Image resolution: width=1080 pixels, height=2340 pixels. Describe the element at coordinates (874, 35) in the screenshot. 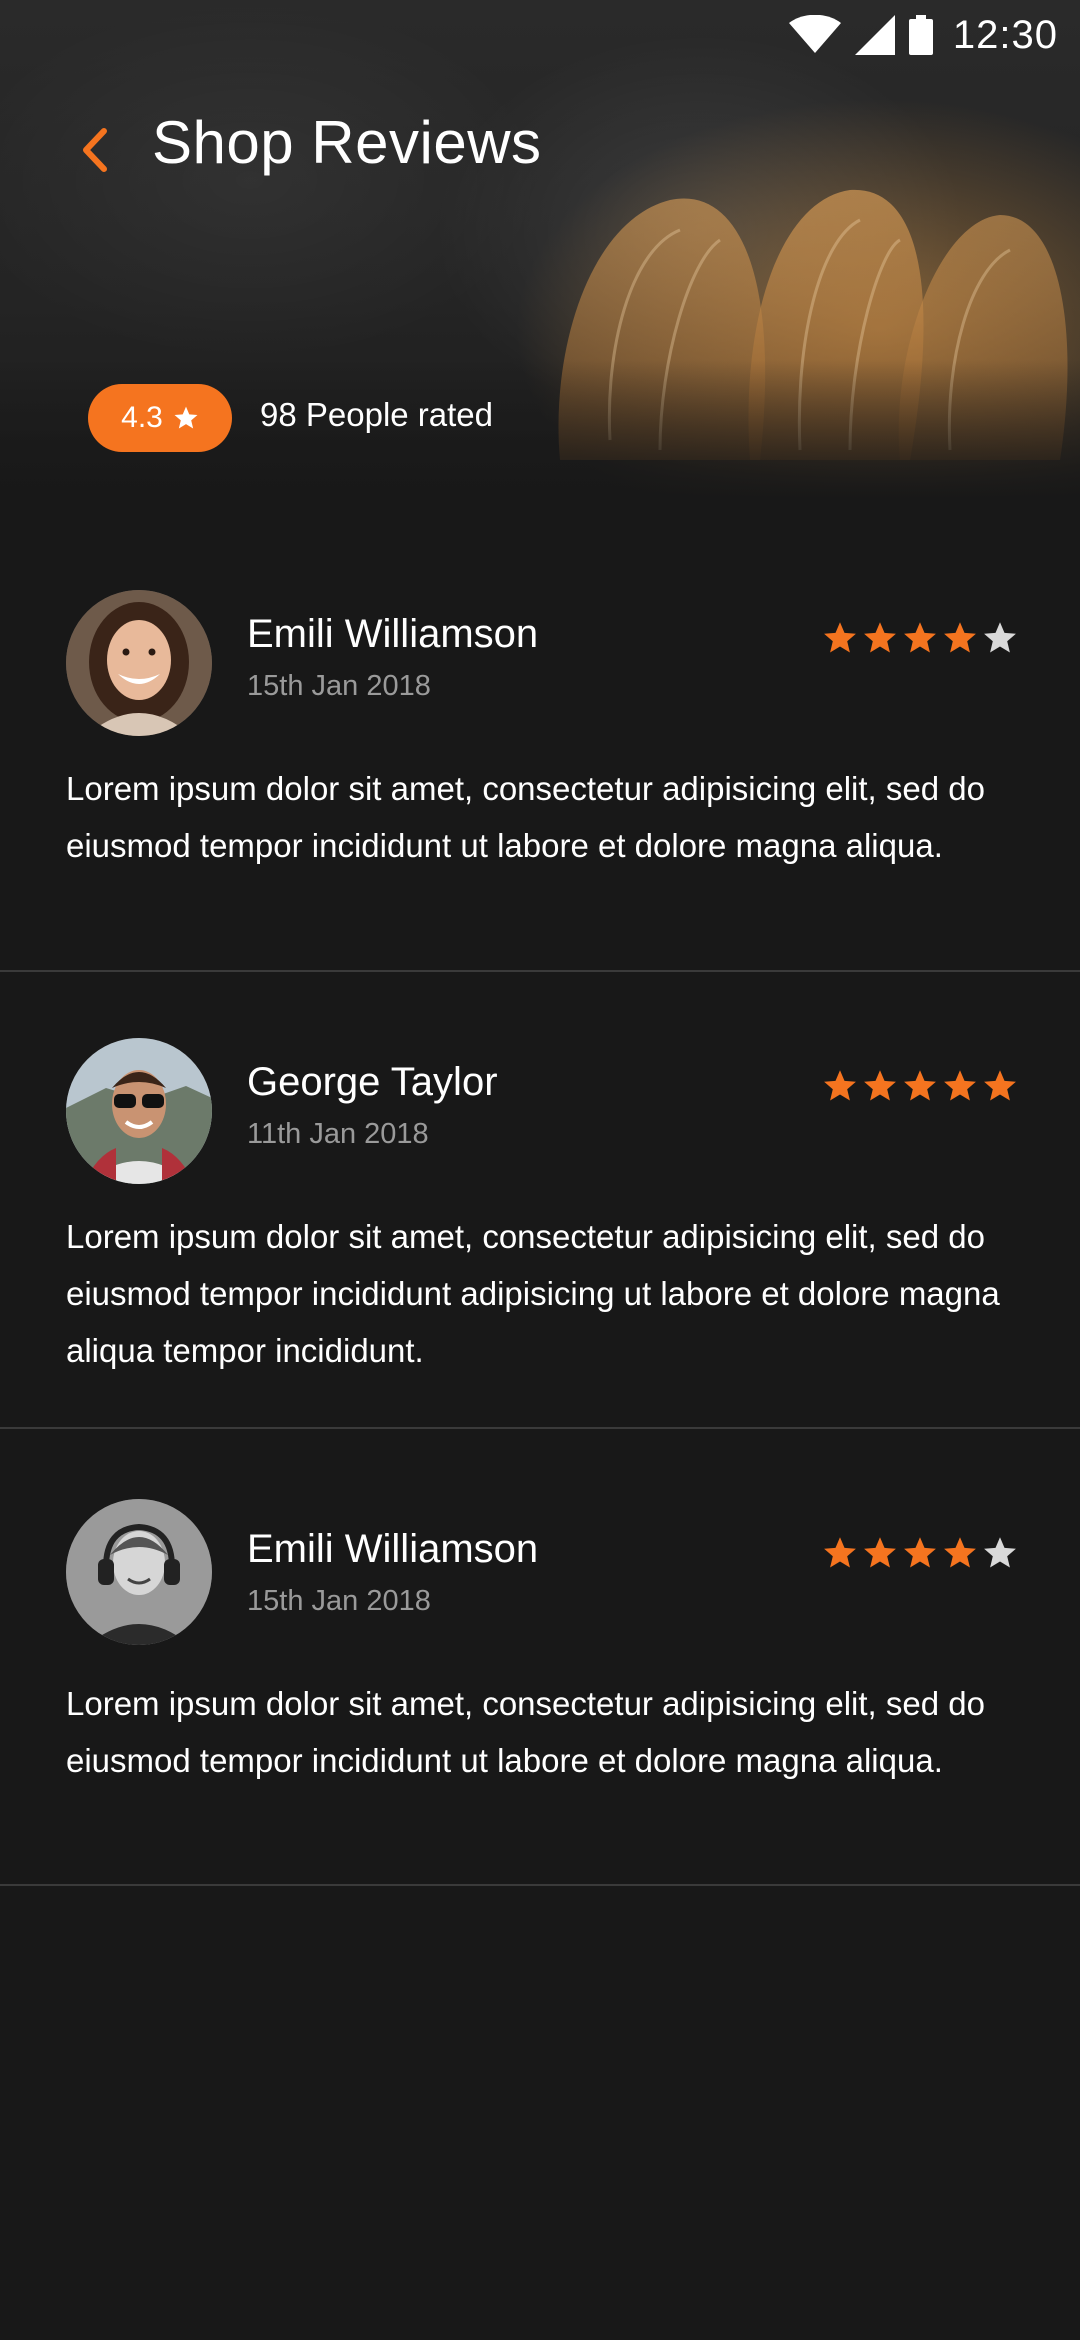

I see `signal-icon` at that location.